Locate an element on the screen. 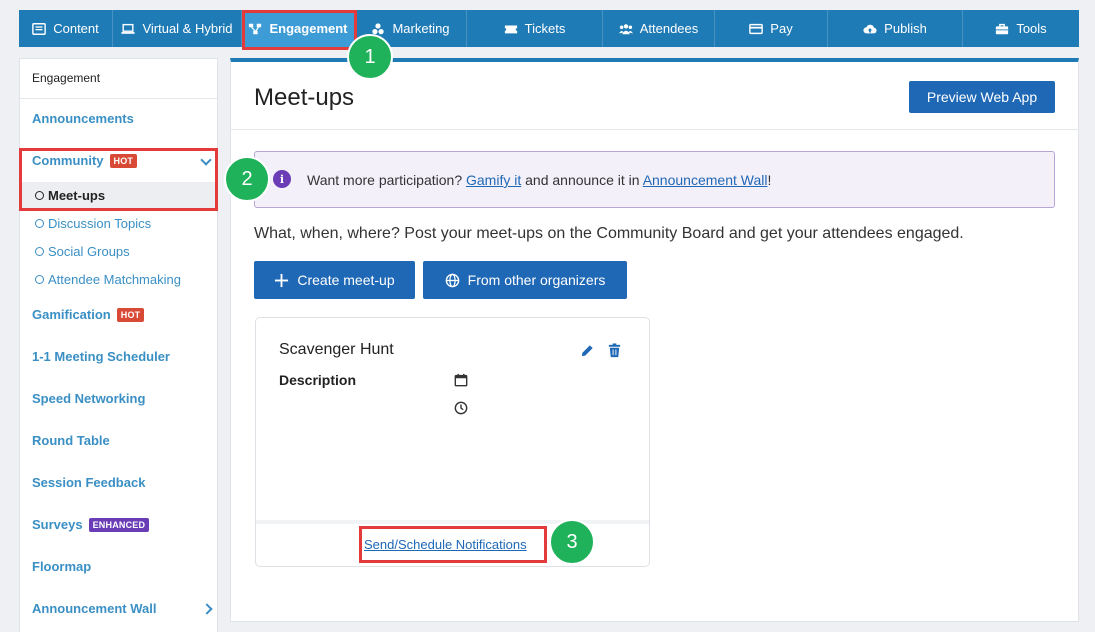 The width and height of the screenshot is (1095, 632). sidebar-item-floormap: Floormap is located at coordinates (61, 566).